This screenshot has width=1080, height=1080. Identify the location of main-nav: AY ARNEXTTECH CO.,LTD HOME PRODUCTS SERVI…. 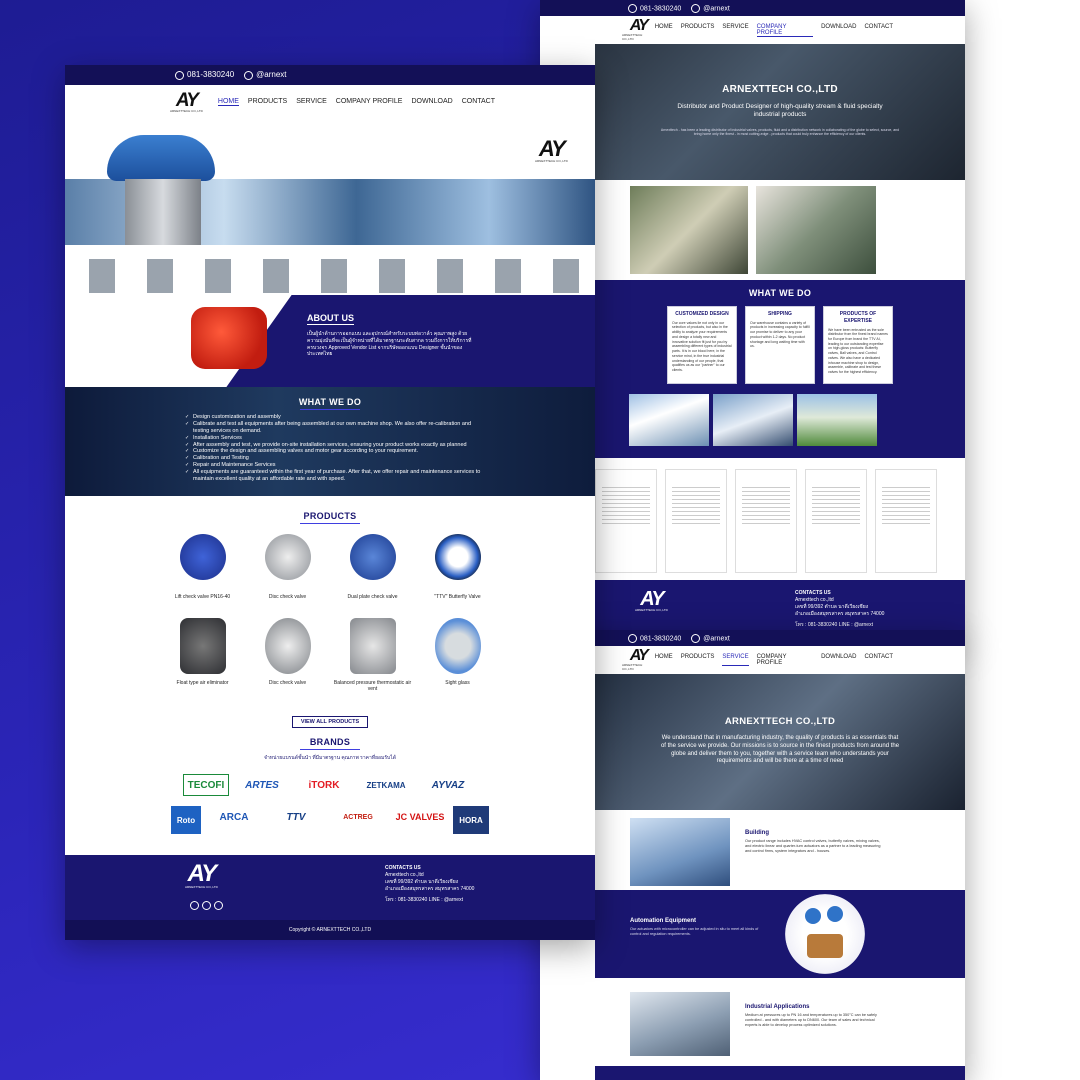
(752, 660).